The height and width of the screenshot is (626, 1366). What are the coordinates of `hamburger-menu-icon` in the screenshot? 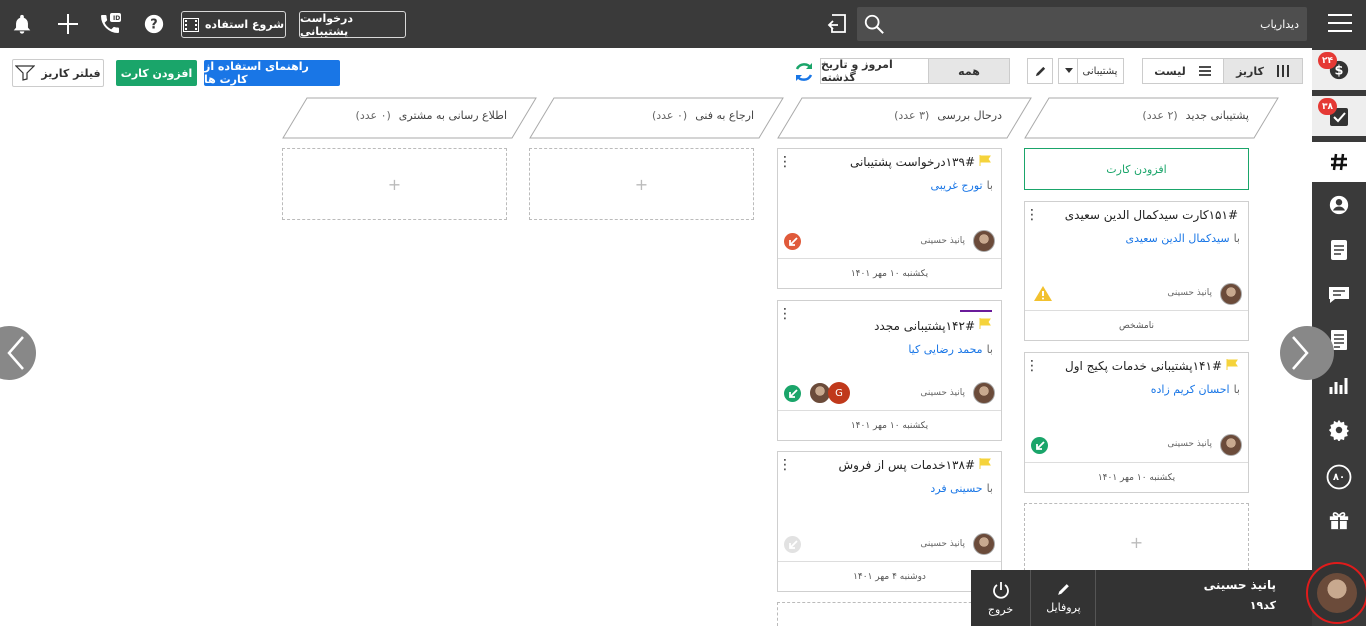 It's located at (1340, 23).